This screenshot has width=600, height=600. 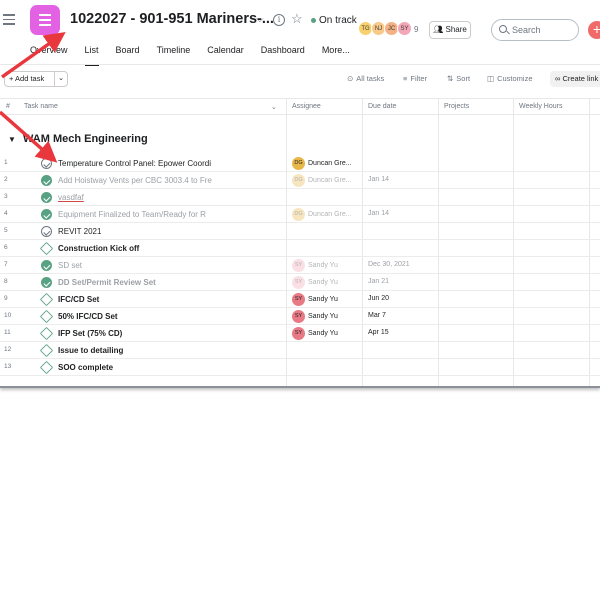 What do you see at coordinates (458, 78) in the screenshot?
I see `sort-button: ⇅ Sort` at bounding box center [458, 78].